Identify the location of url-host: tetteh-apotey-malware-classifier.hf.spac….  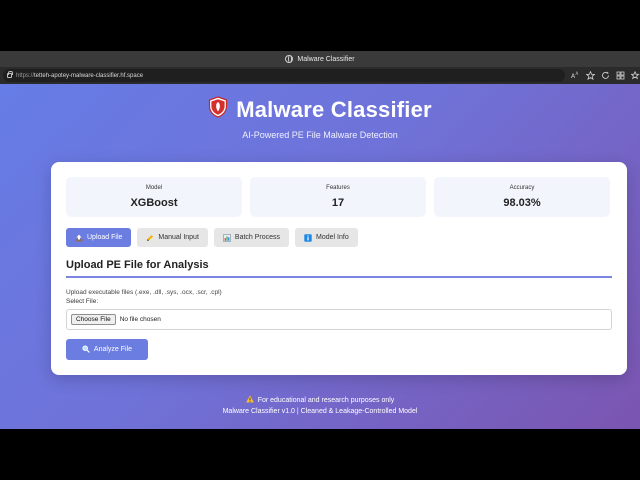
(89, 75).